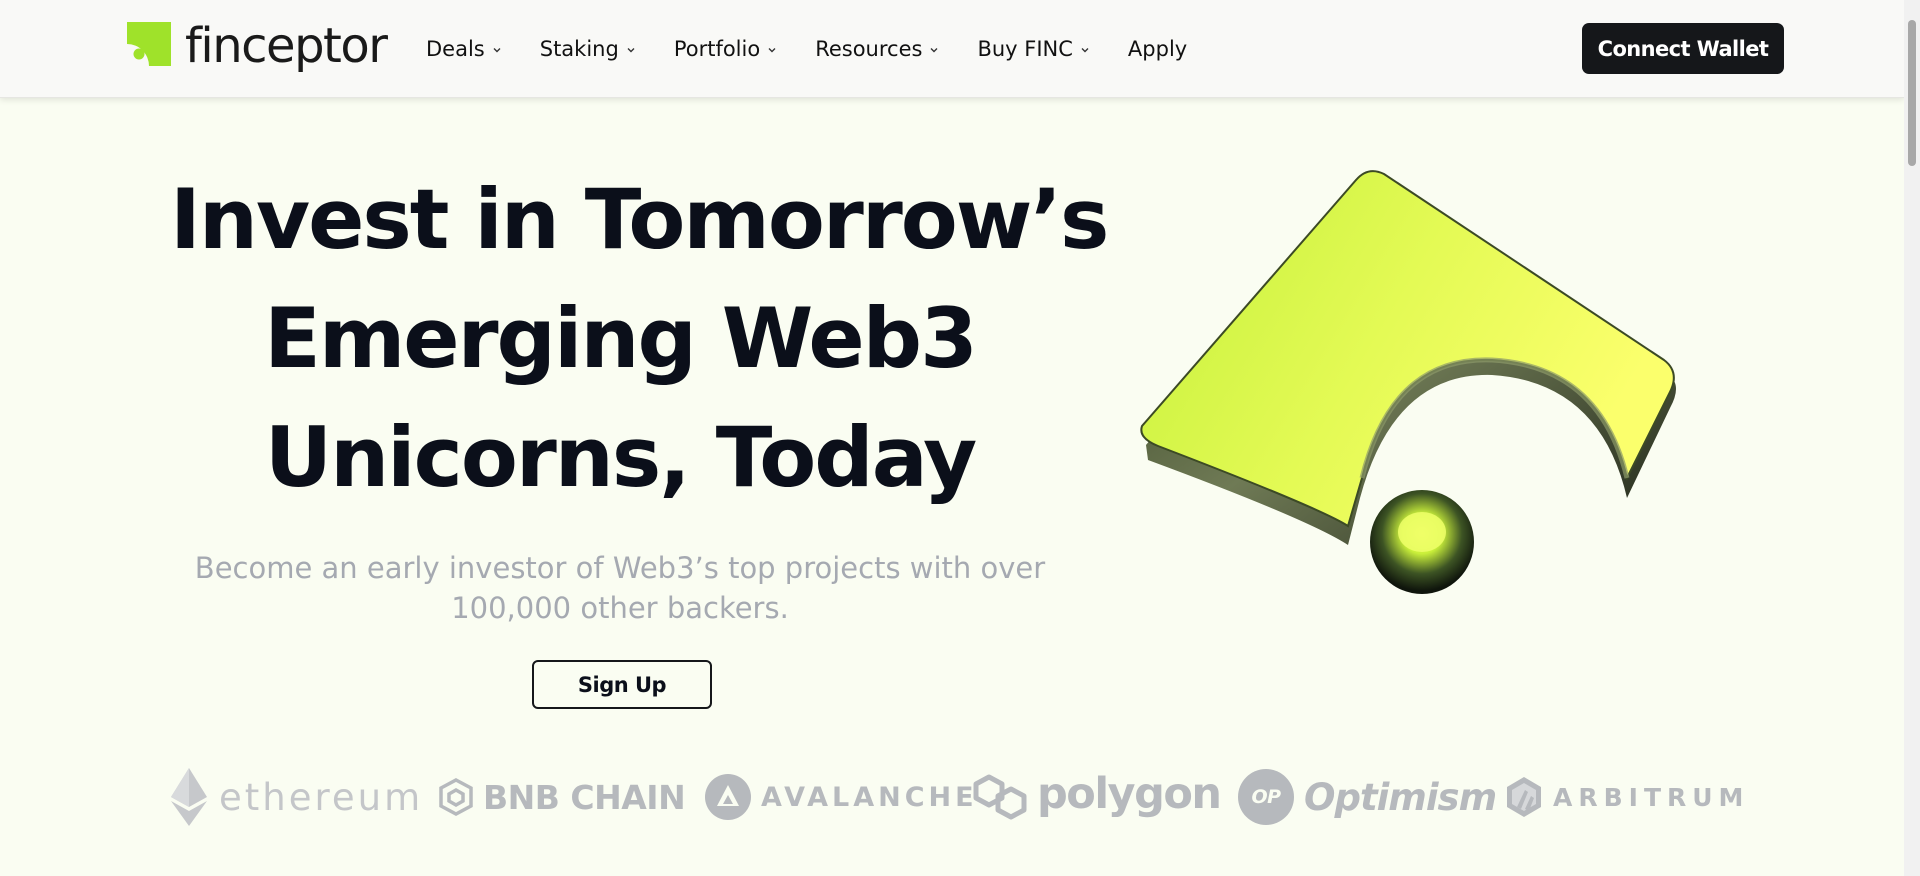 Image resolution: width=1920 pixels, height=876 pixels. Describe the element at coordinates (717, 49) in the screenshot. I see `nav-label: Portfolio` at that location.